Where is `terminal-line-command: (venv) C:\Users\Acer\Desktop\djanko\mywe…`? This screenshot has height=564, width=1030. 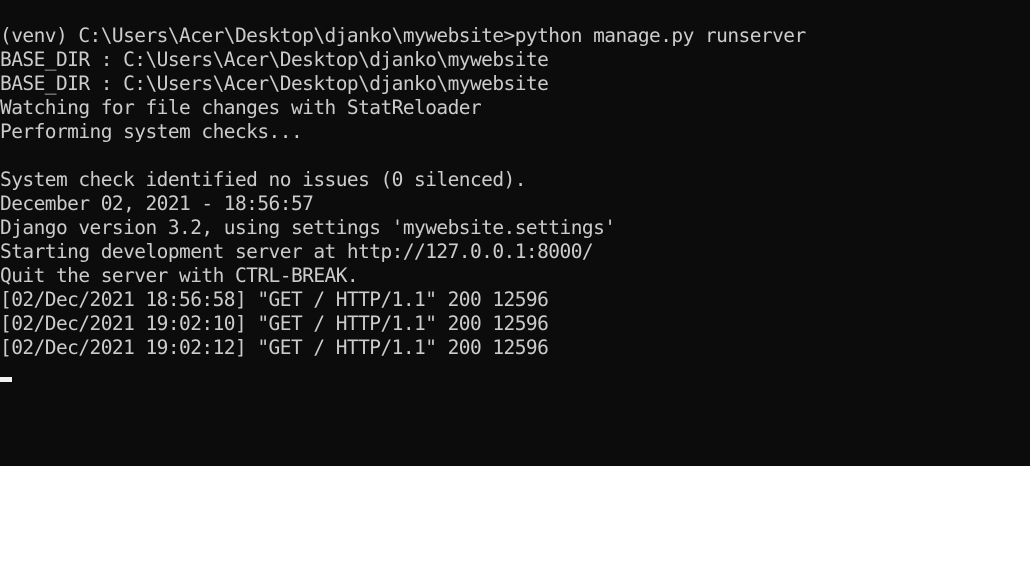 terminal-line-command: (venv) C:\Users\Acer\Desktop\djanko\mywe… is located at coordinates (403, 35).